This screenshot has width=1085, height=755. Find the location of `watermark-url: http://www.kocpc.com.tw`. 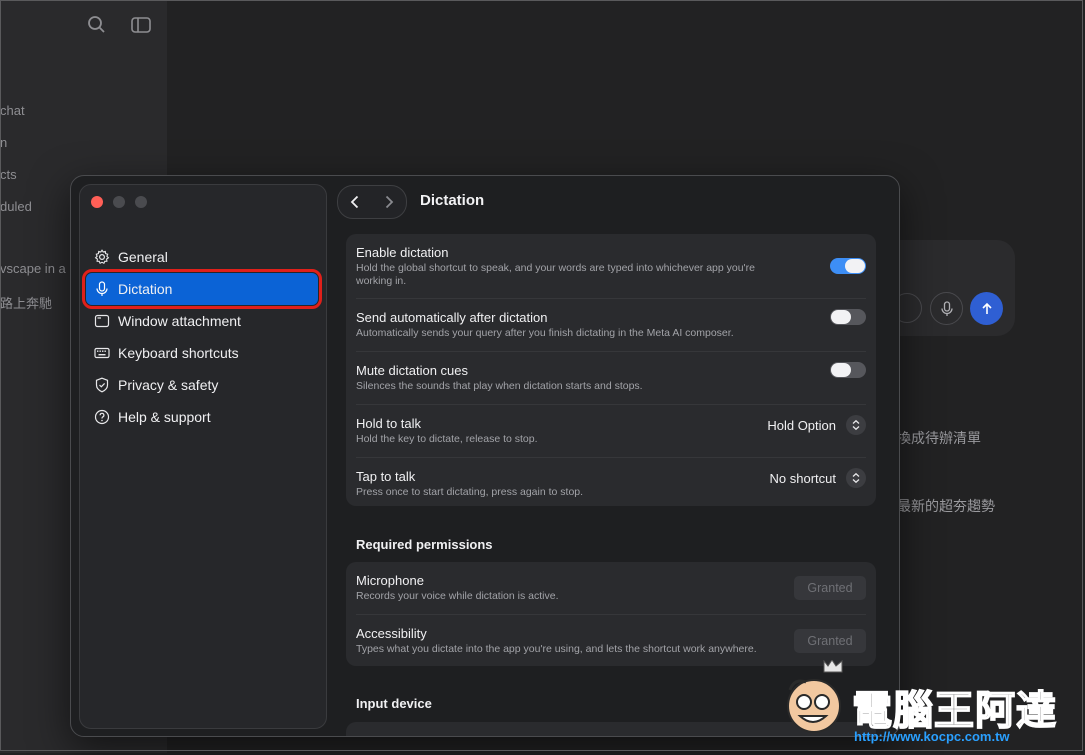

watermark-url: http://www.kocpc.com.tw is located at coordinates (932, 736).